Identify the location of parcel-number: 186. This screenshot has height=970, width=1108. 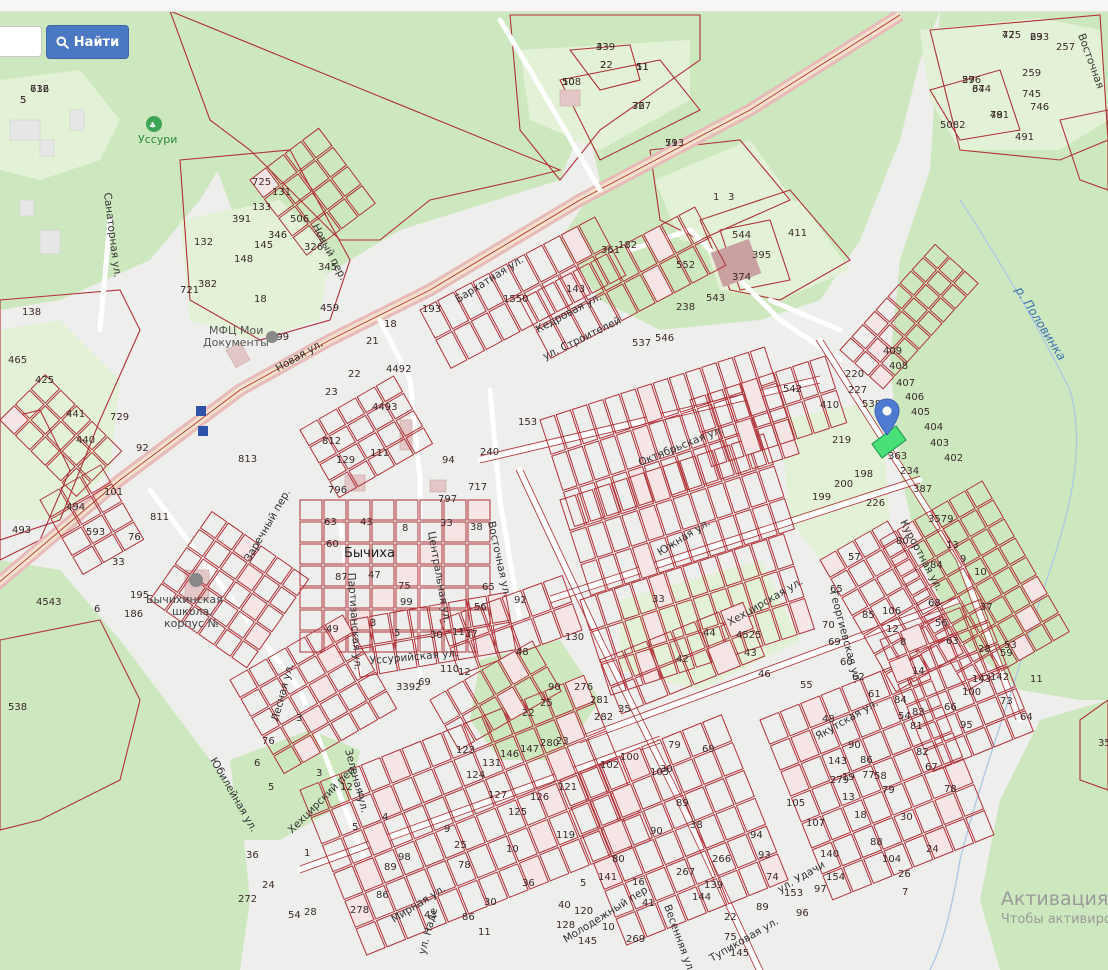
(133, 614).